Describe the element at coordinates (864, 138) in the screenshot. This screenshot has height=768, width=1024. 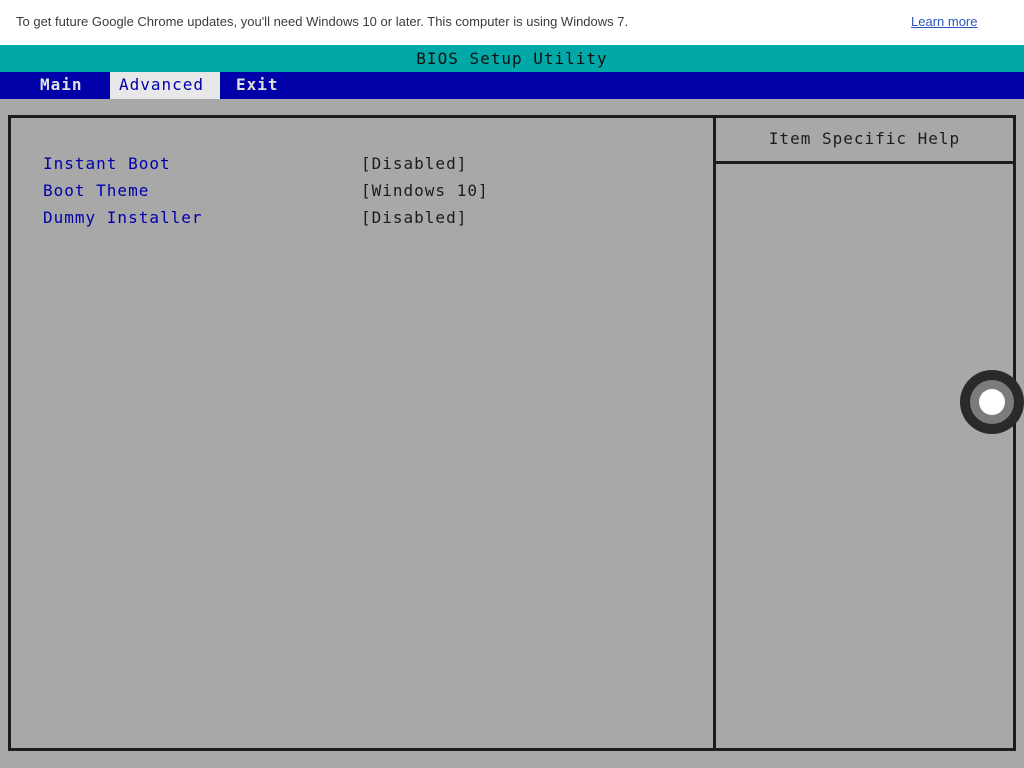
I see `item-help-title: Item Specific Help` at that location.